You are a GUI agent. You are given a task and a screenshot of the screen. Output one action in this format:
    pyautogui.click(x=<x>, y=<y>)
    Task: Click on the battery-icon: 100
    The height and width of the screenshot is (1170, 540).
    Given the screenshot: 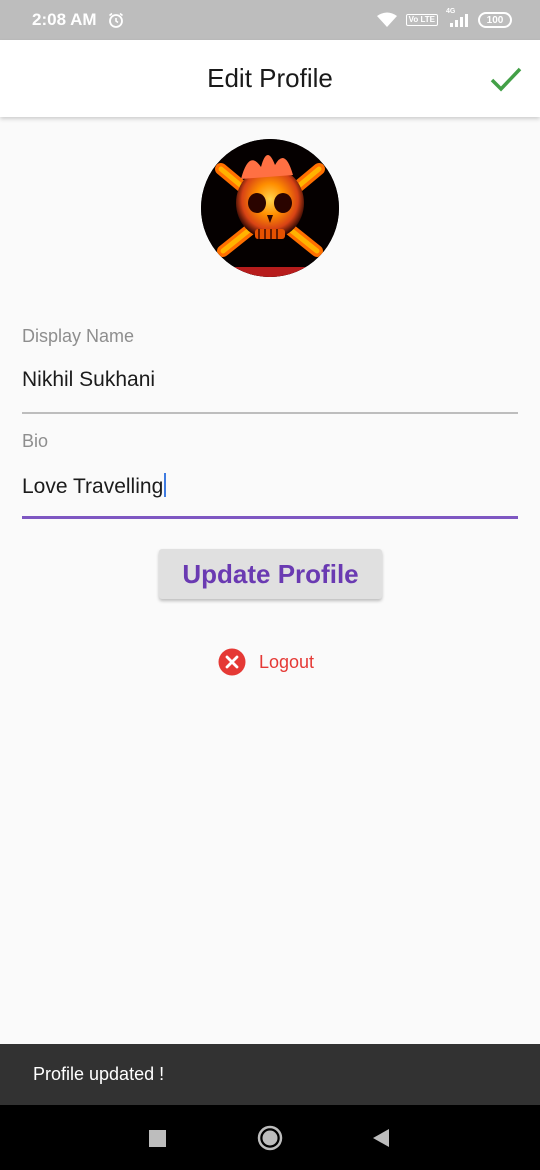 What is the action you would take?
    pyautogui.click(x=495, y=20)
    